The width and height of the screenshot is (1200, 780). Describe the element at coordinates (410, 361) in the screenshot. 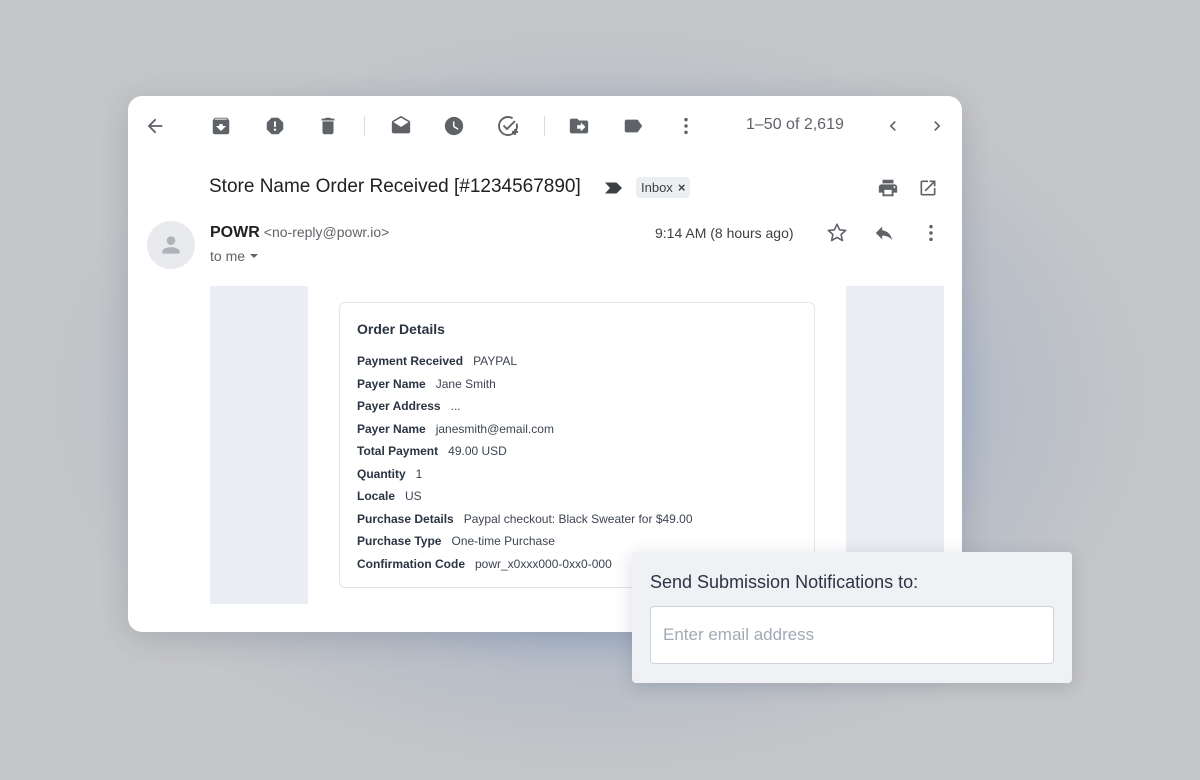

I see `order-detail-key: Payment Received` at that location.